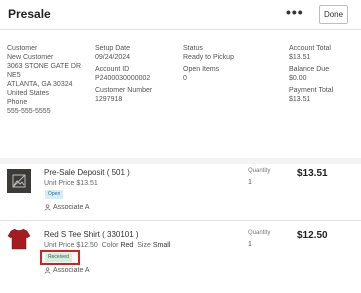 The width and height of the screenshot is (361, 293). I want to click on status-badge: Open, so click(54, 194).